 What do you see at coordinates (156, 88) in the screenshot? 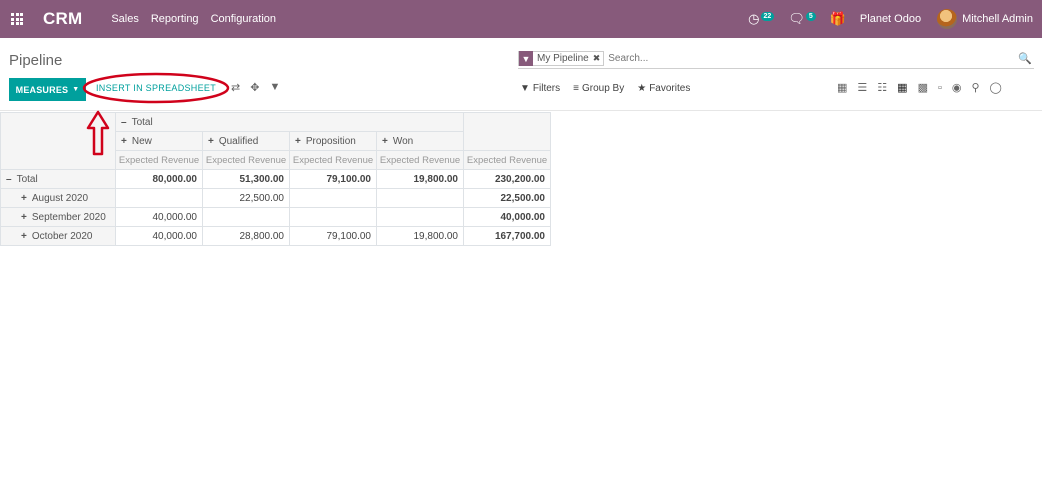
I see `insert-in-spreadsheet-button: INSERT IN SPREADSHEET` at bounding box center [156, 88].